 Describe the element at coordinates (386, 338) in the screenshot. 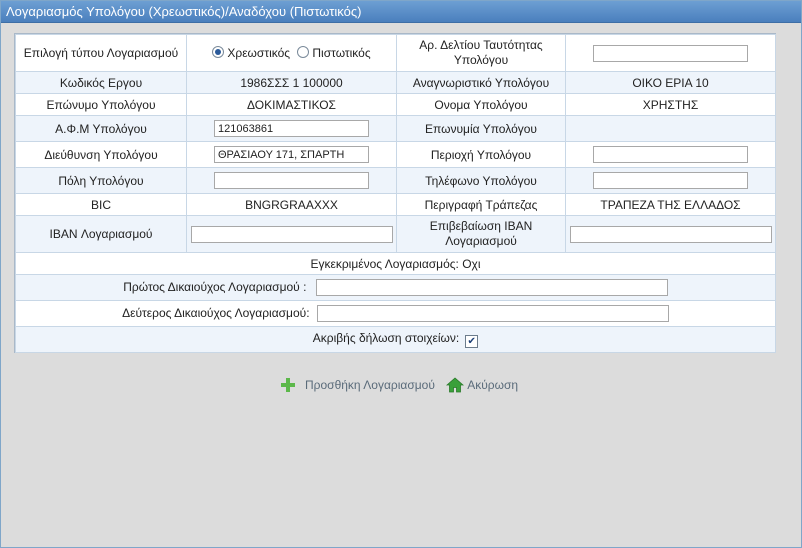

I see `accurate-label: Ακριβής δήλωση στοιχείων:` at that location.